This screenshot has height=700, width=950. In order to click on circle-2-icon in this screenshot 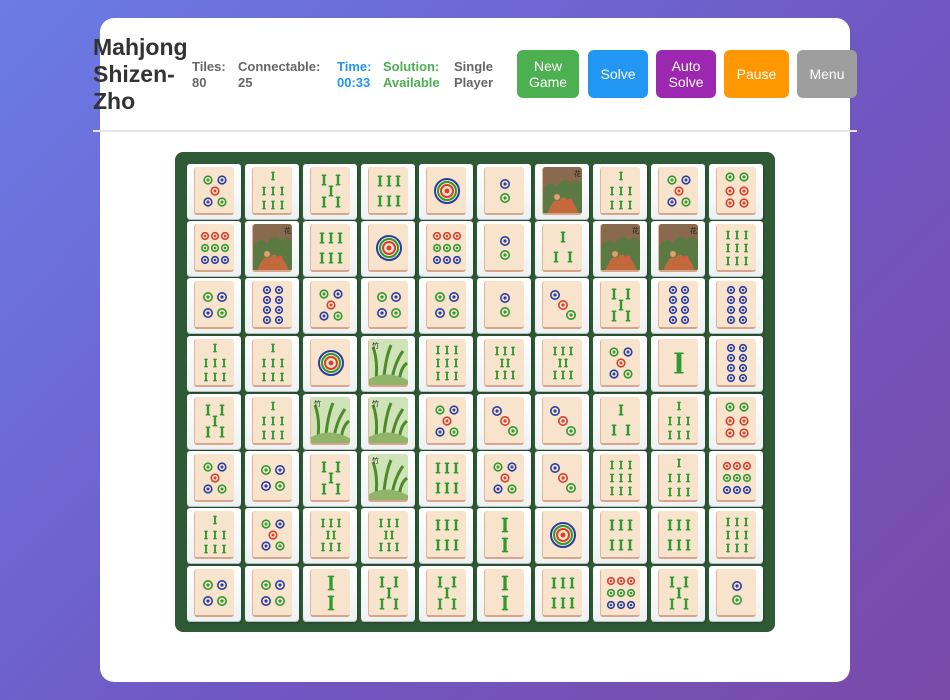, I will do `click(504, 305)`.